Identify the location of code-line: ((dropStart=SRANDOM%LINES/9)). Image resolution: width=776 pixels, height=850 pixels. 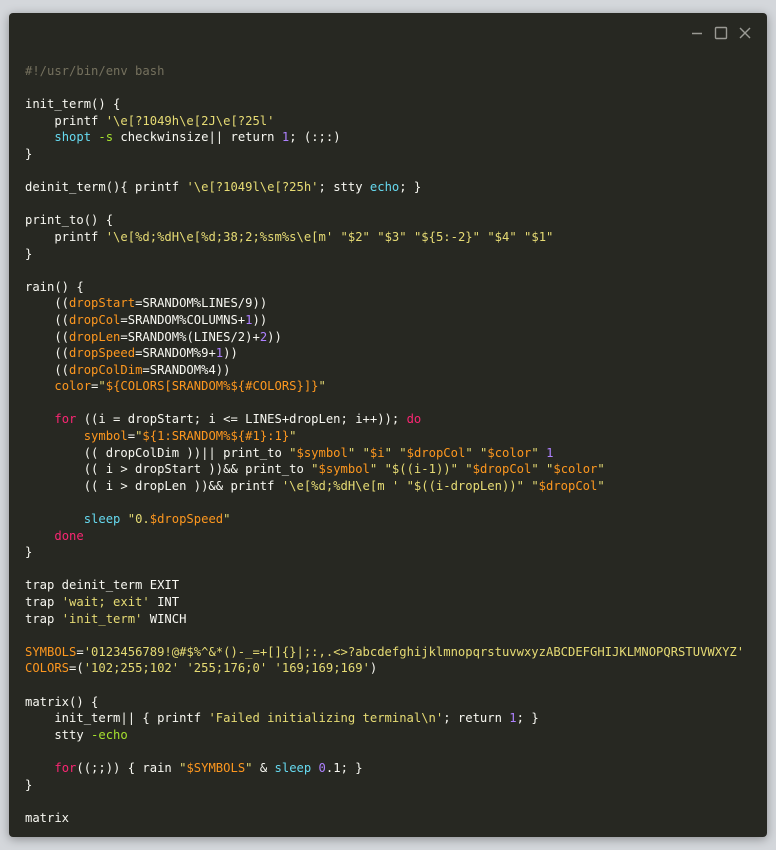
(396, 303).